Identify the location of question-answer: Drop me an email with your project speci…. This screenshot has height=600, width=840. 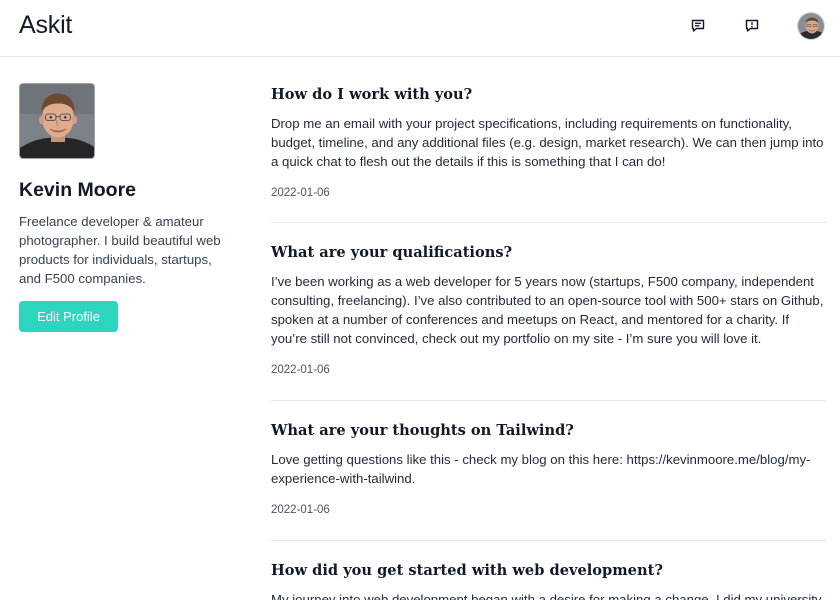
(547, 142).